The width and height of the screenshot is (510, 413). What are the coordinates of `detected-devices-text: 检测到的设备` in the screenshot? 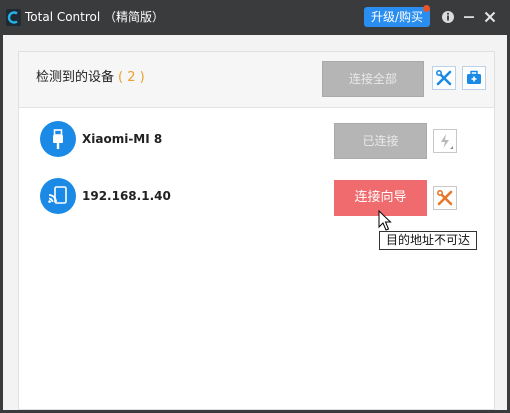 It's located at (75, 77).